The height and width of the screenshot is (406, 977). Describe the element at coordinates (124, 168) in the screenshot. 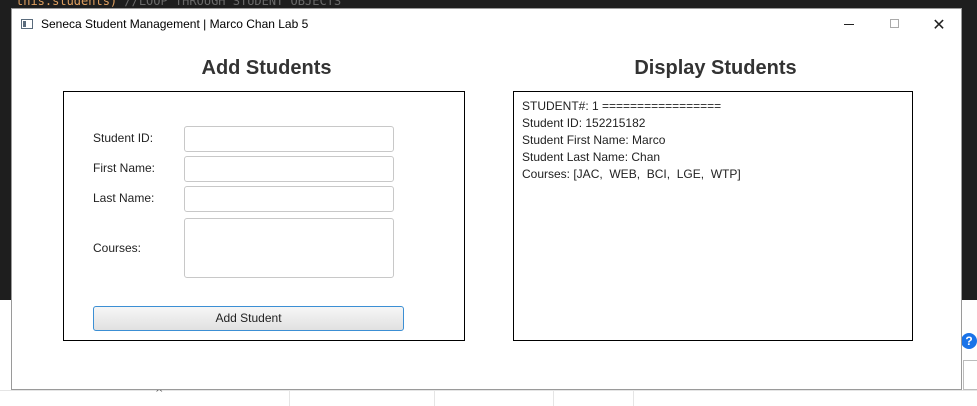

I see `first-name-label: First Name:` at that location.